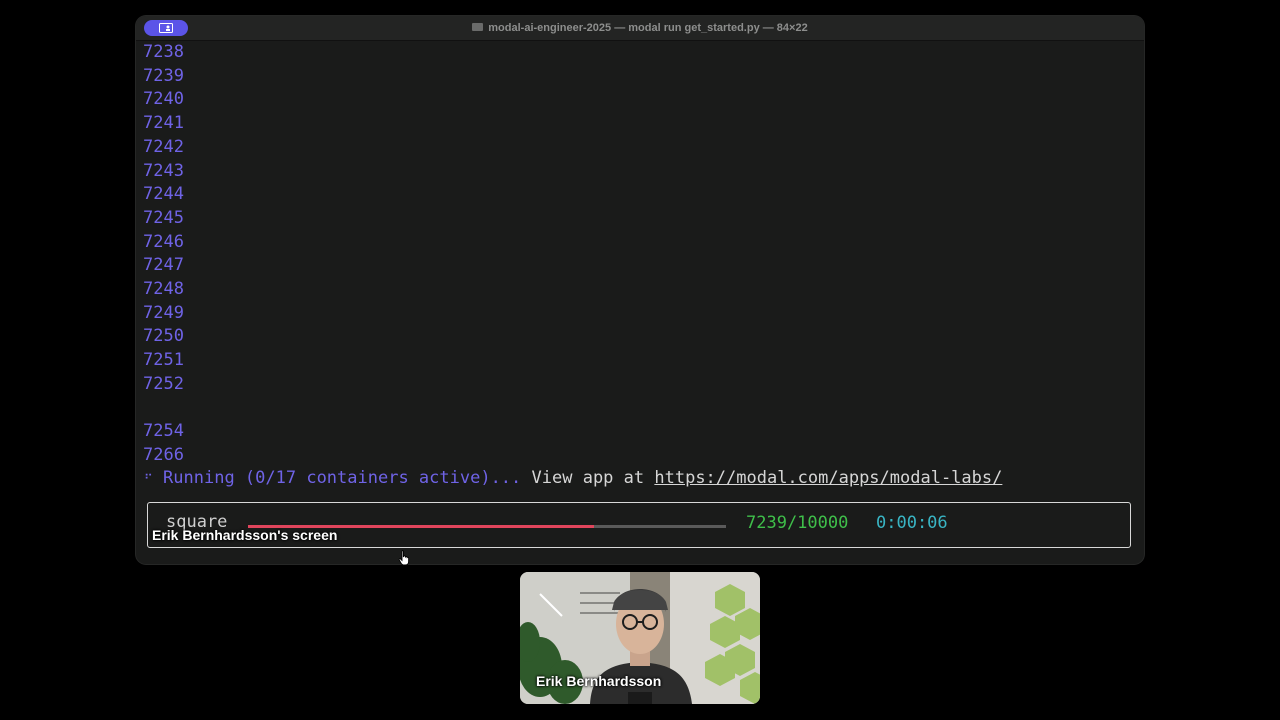 This screenshot has width=1280, height=720. Describe the element at coordinates (912, 523) in the screenshot. I see `progress-elapsed: 0:00:06` at that location.